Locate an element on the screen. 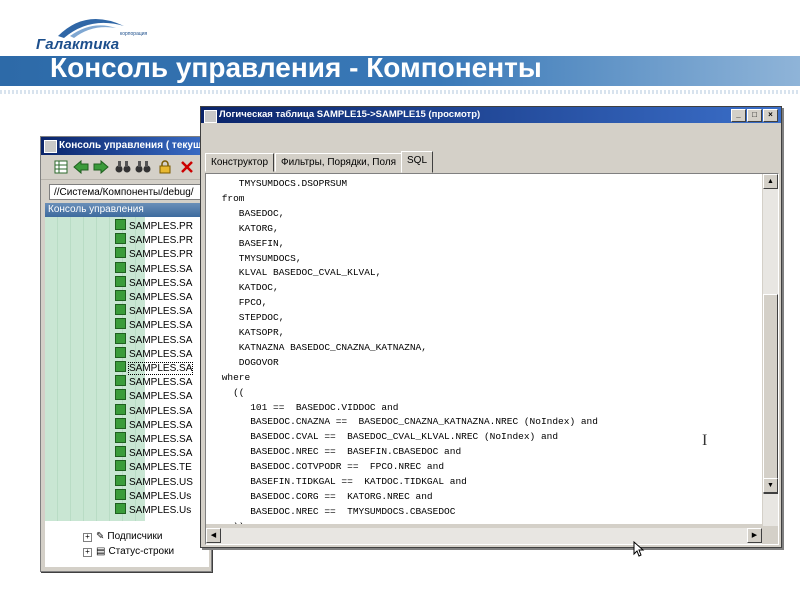 The width and height of the screenshot is (800, 600). vertical-scrollbar: ▲ ▼ is located at coordinates (770, 350).